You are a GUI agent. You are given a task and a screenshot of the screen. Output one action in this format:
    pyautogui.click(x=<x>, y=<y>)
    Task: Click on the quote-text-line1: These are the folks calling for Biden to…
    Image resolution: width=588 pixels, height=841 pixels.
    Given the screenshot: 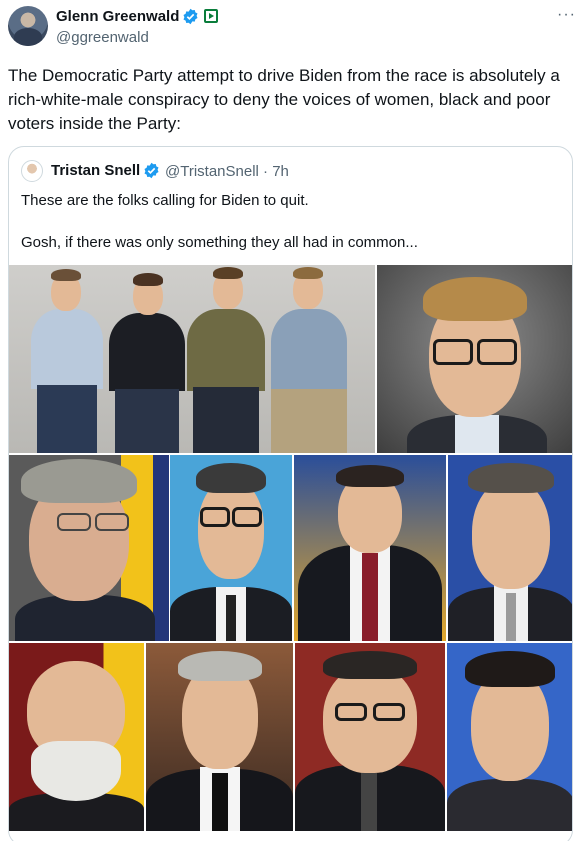 What is the action you would take?
    pyautogui.click(x=165, y=200)
    